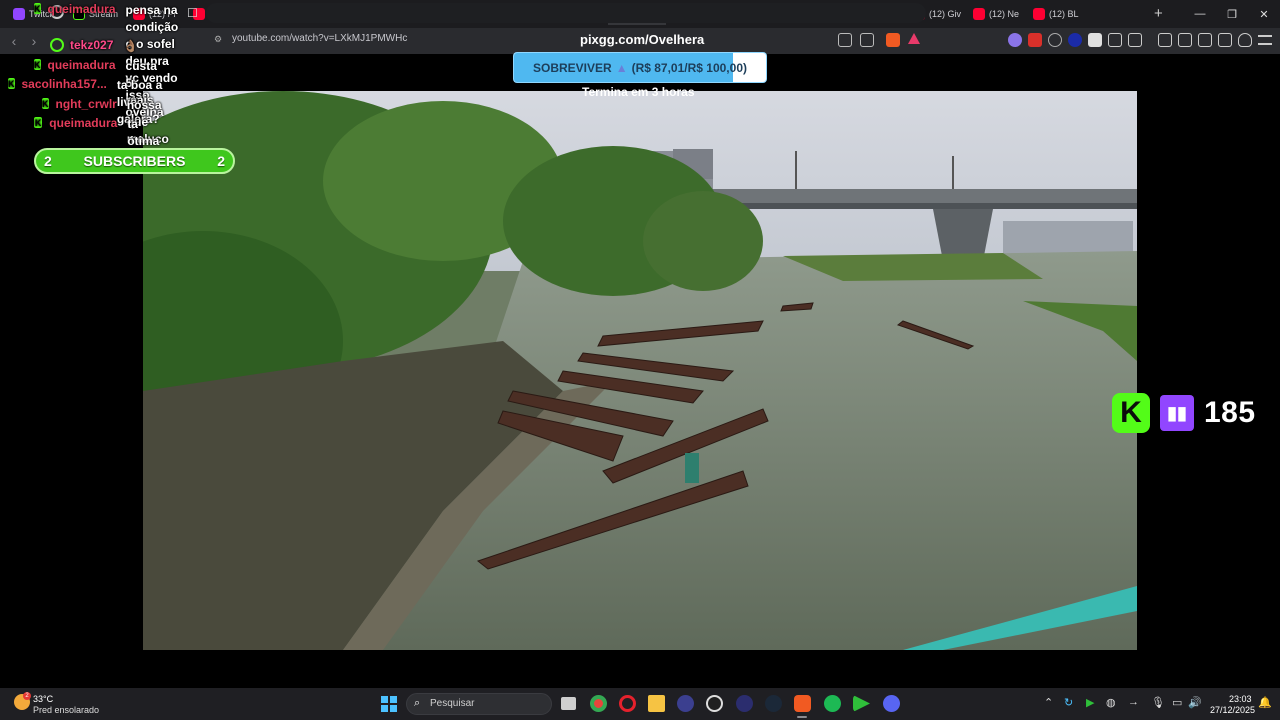  What do you see at coordinates (1131, 413) in the screenshot?
I see `kick-logo-icon: K` at bounding box center [1131, 413].